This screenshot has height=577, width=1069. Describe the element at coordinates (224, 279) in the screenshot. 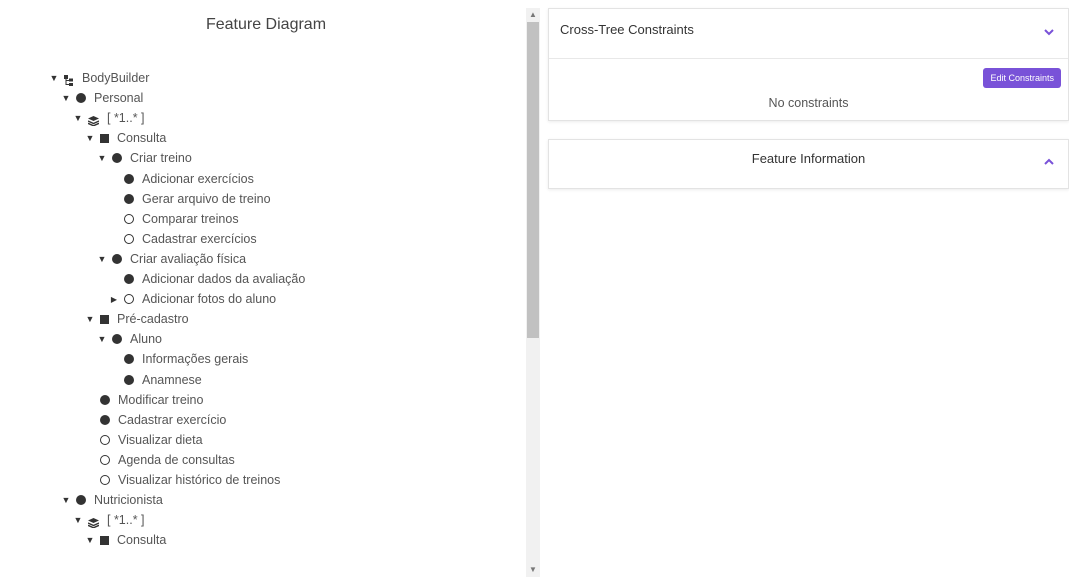

I see `tree-node-label: Adicionar dados da avaliação` at that location.